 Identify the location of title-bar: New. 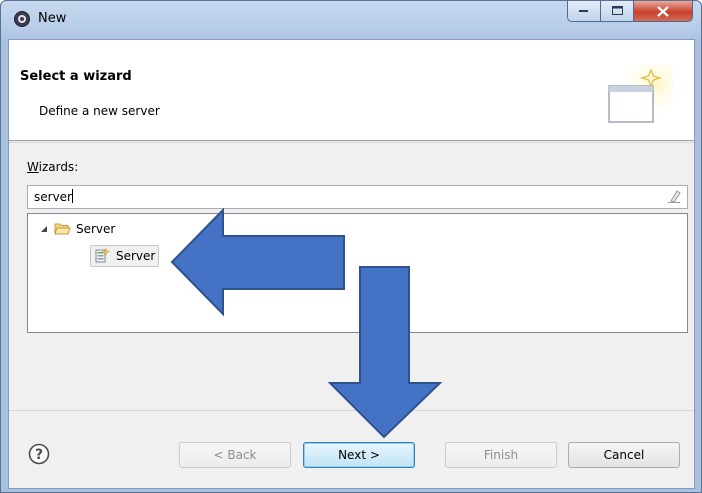
(351, 20).